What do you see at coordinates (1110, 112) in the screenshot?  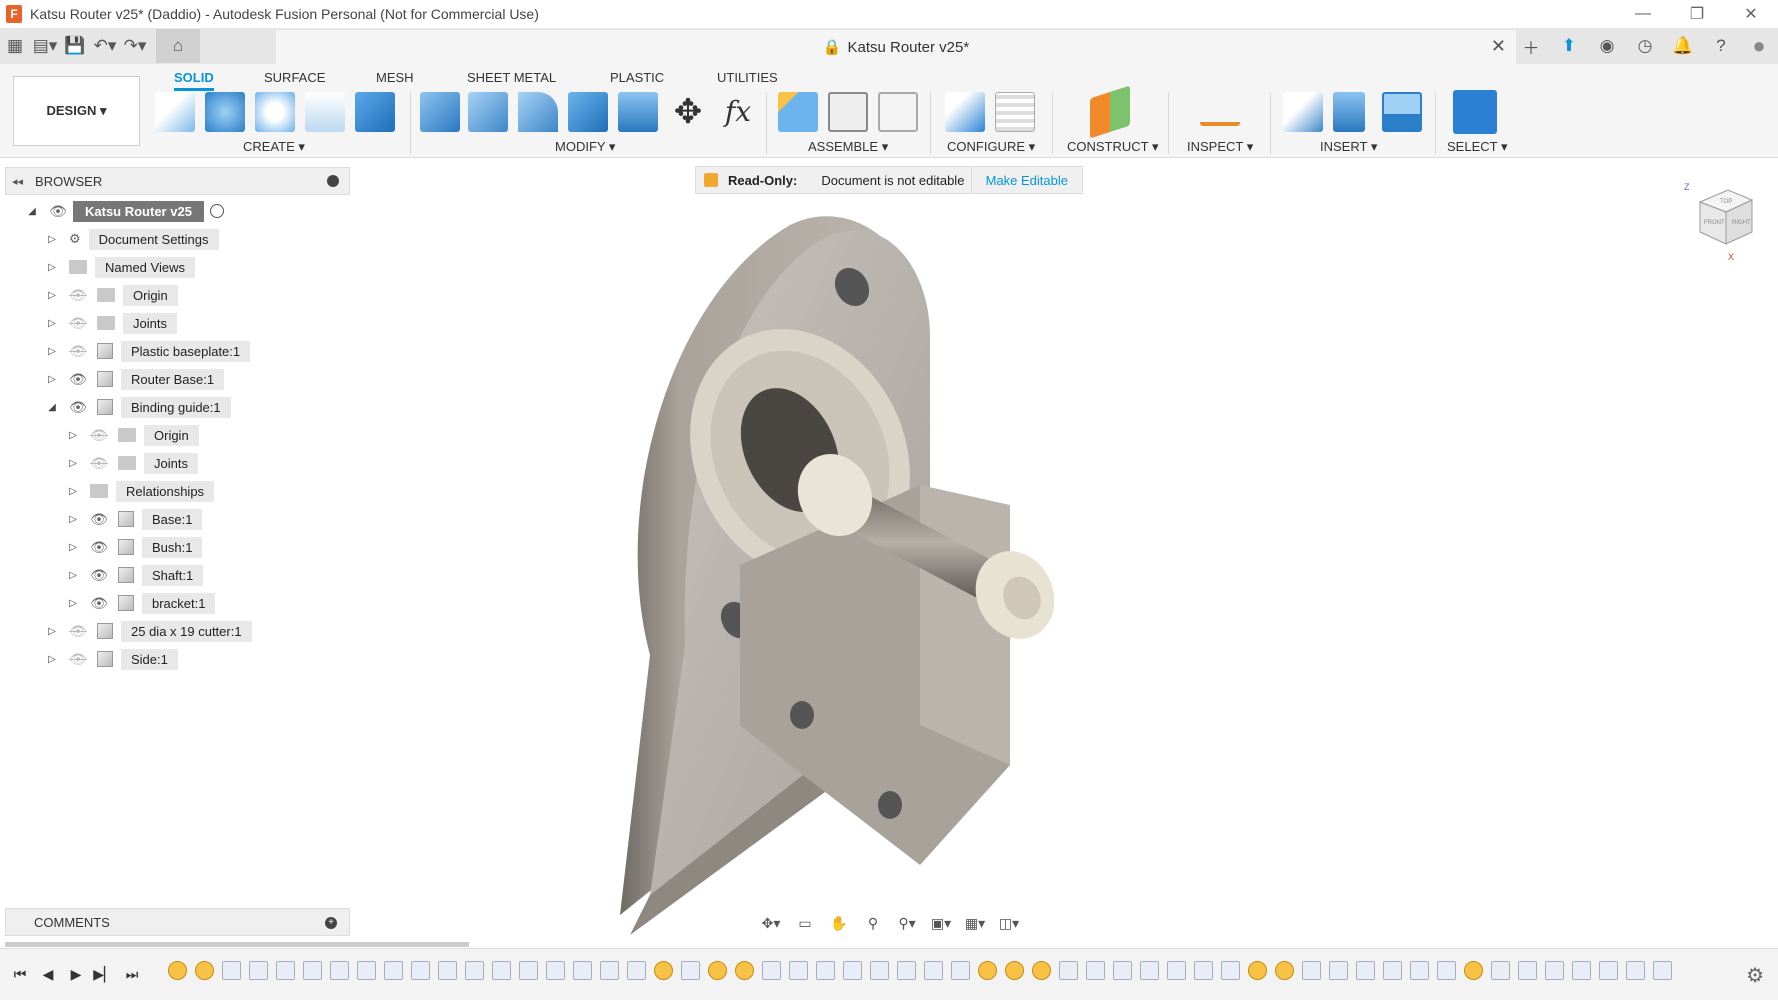 I see `offset-plane-icon` at bounding box center [1110, 112].